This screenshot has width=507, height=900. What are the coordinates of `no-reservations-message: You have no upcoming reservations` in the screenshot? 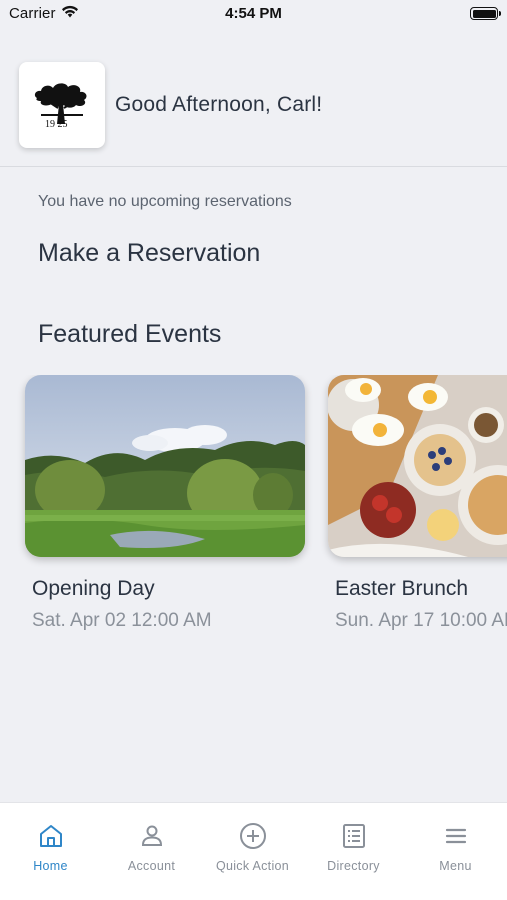 It's located at (165, 201).